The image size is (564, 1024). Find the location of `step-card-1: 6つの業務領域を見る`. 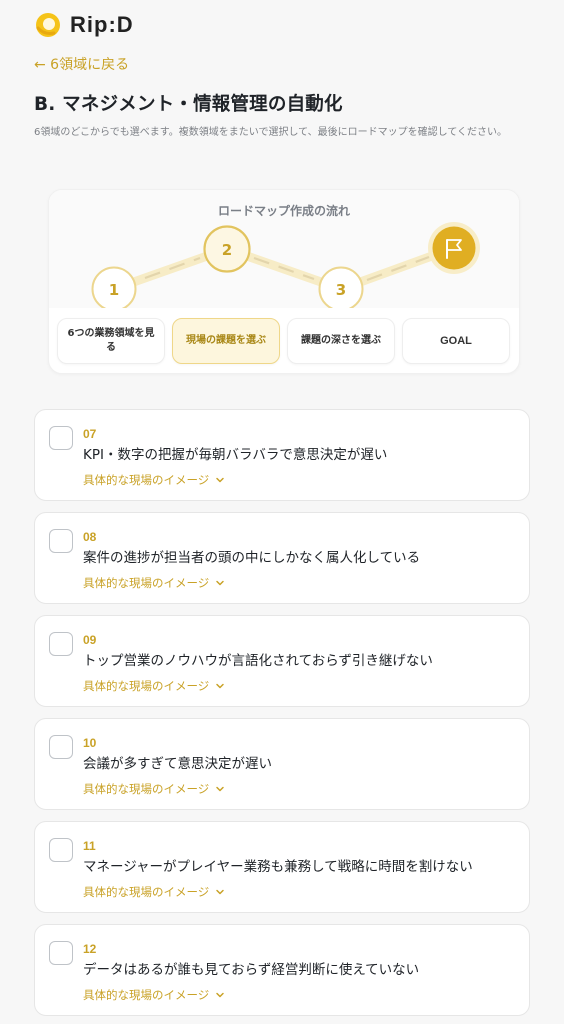

step-card-1: 6つの業務領域を見る is located at coordinates (111, 341).